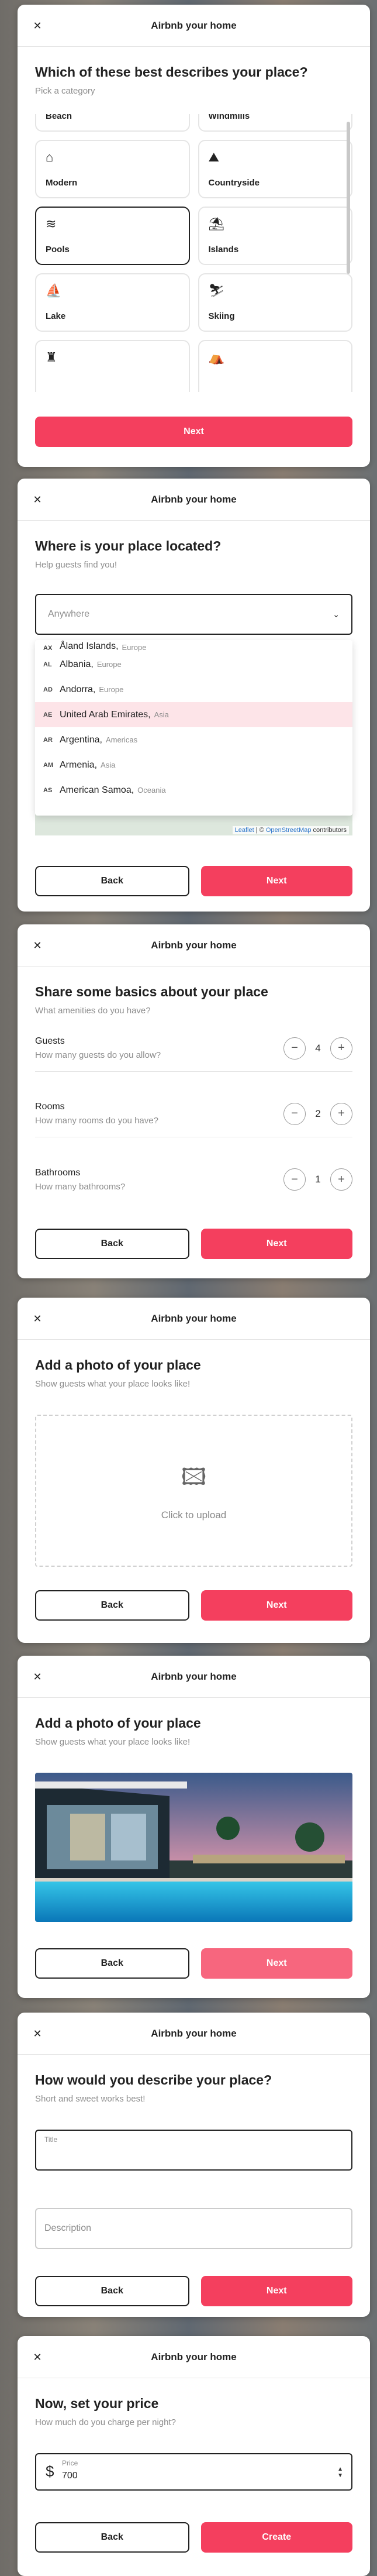  Describe the element at coordinates (340, 2476) in the screenshot. I see `spin-down-icon: ▼` at that location.